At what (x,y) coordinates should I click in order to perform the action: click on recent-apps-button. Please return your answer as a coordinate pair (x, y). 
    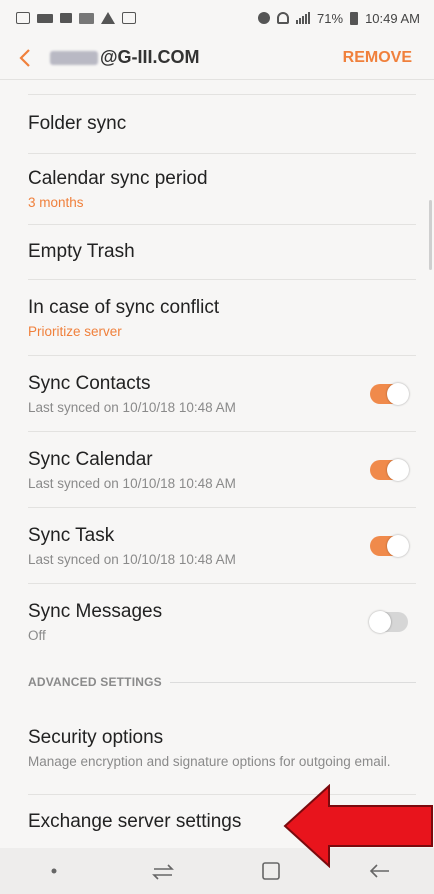
    Looking at the image, I should click on (163, 871).